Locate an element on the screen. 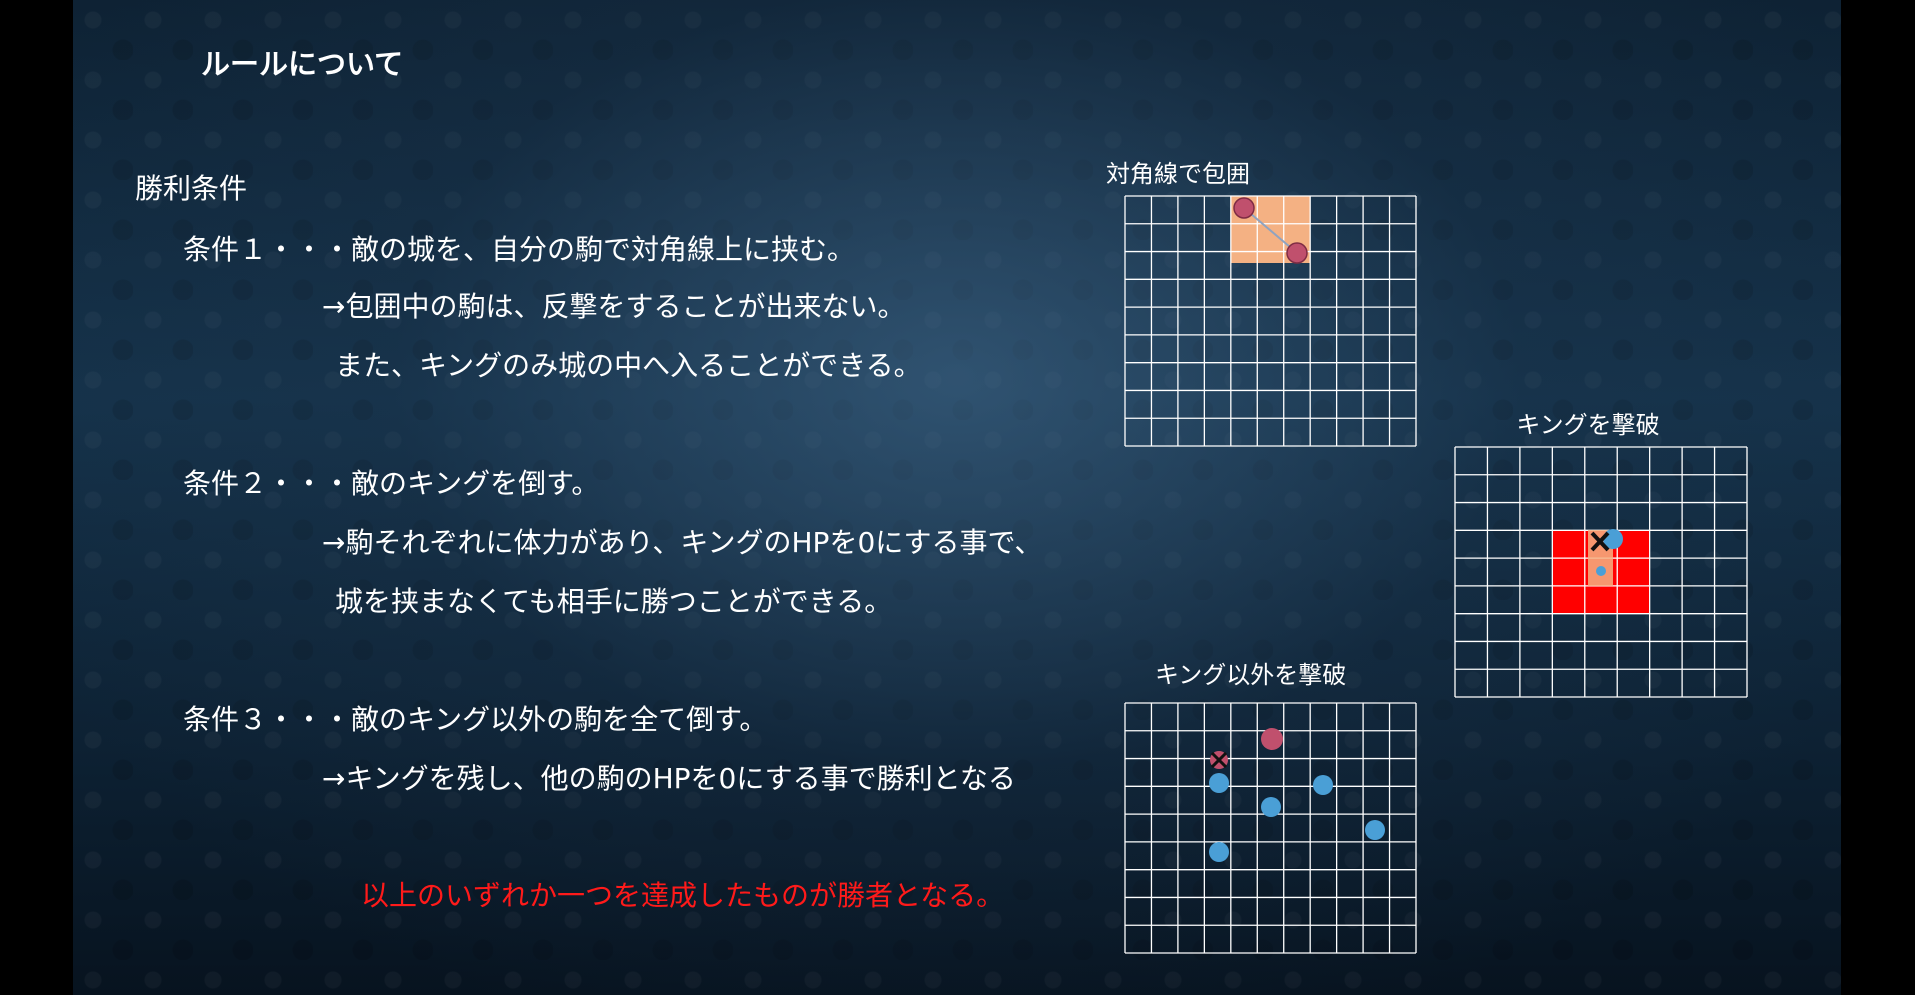 Image resolution: width=1915 pixels, height=995 pixels. diagonal-board is located at coordinates (1270, 321).